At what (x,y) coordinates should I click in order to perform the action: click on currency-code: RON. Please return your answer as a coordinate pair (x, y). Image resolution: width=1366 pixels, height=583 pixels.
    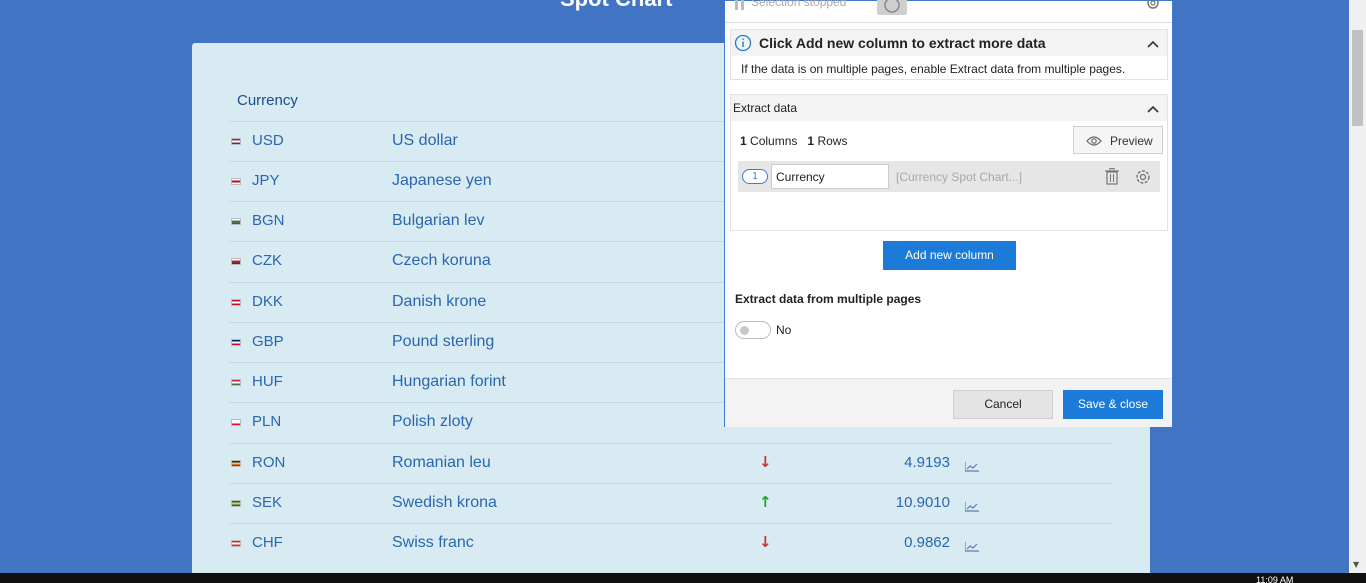
    Looking at the image, I should click on (268, 462).